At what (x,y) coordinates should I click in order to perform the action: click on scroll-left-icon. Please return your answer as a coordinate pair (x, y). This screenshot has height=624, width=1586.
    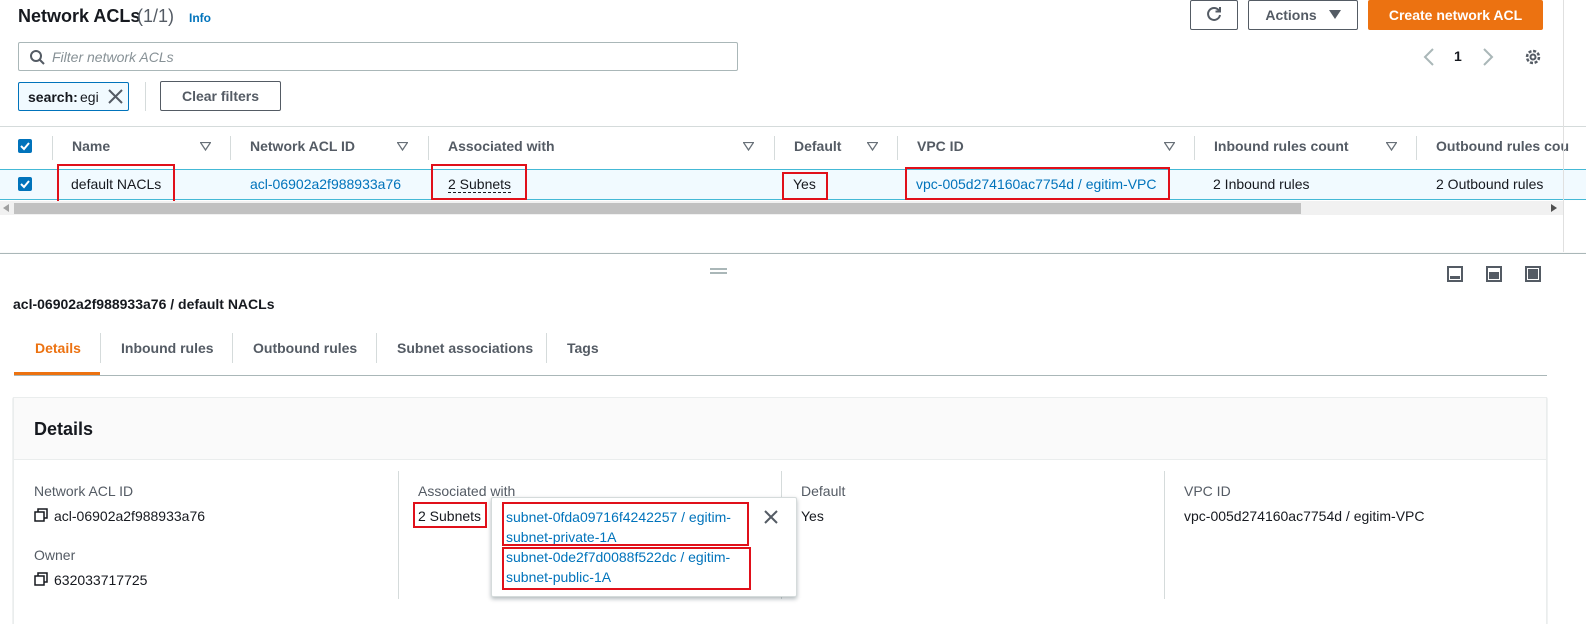
    Looking at the image, I should click on (6, 208).